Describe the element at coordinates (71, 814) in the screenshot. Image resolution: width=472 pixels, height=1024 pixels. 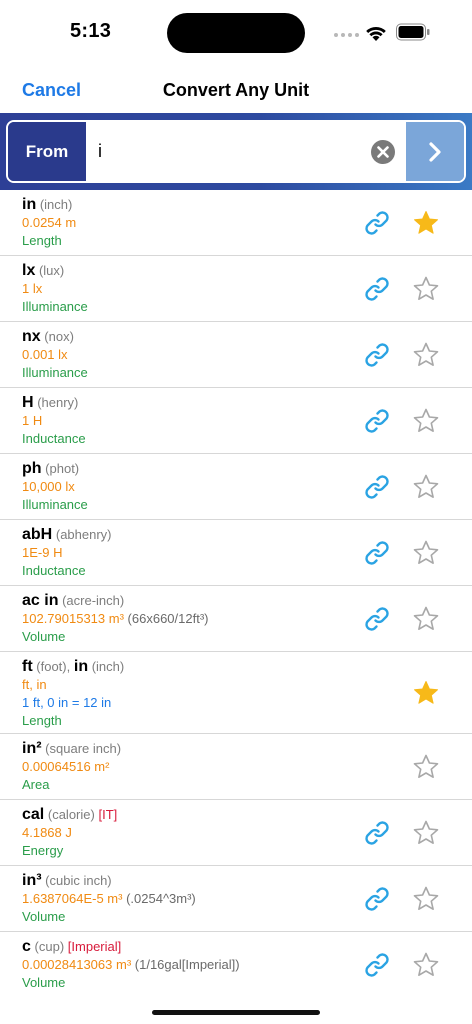
I see `unit-name: (calorie)` at that location.